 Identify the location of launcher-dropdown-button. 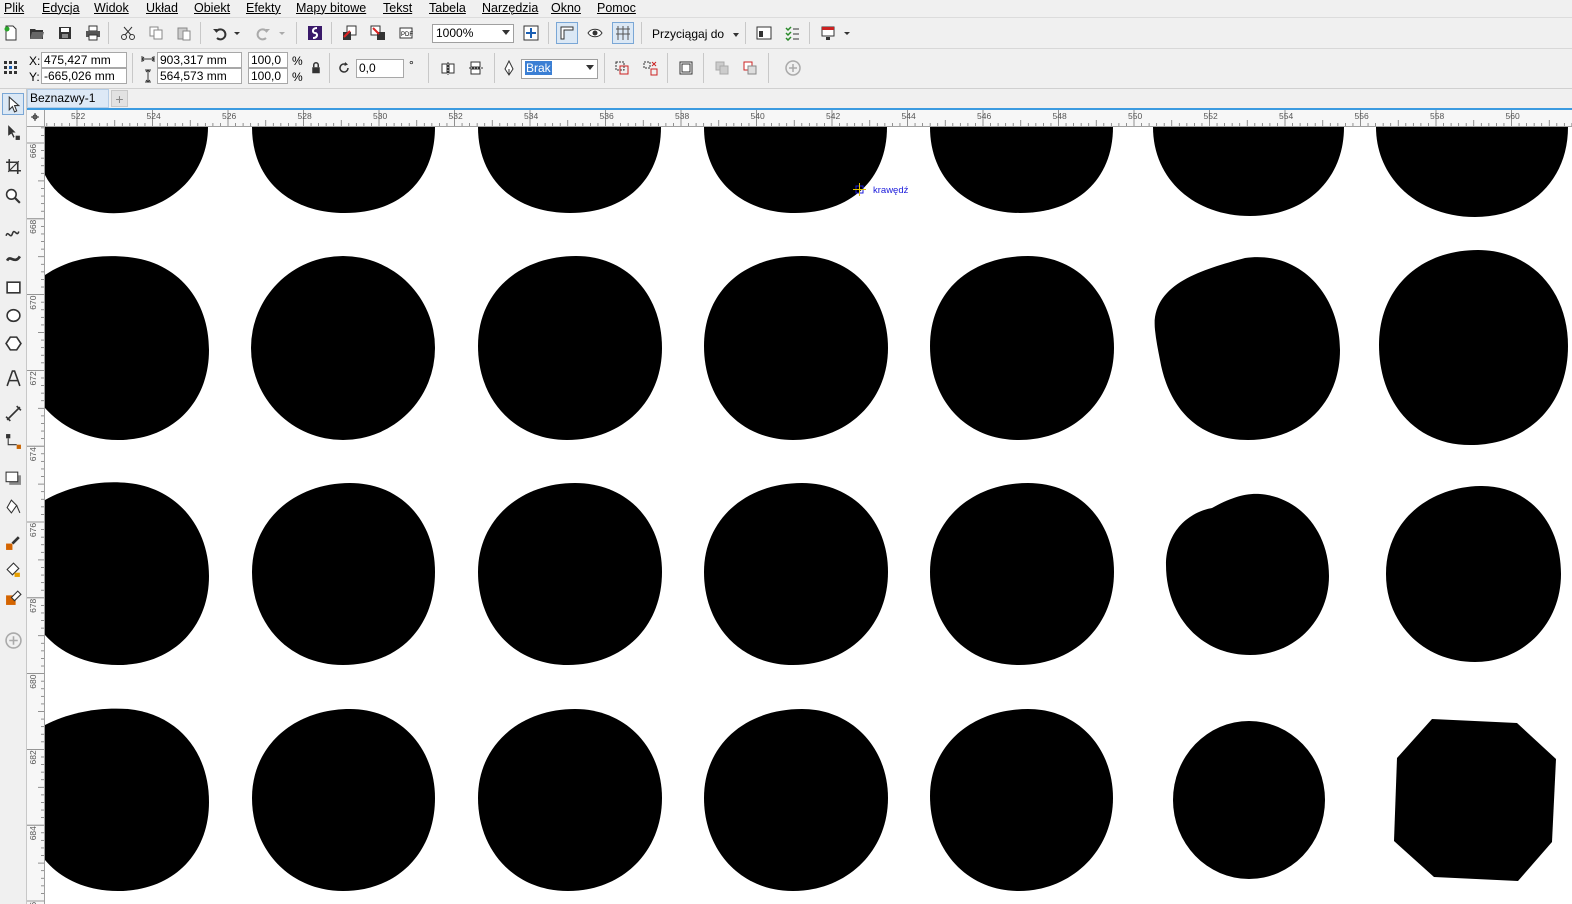
(847, 33).